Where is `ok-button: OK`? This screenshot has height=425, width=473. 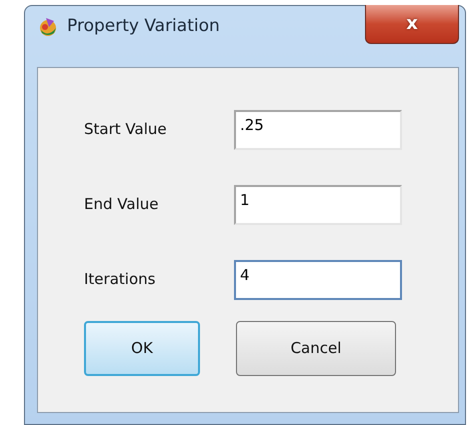
ok-button: OK is located at coordinates (142, 348).